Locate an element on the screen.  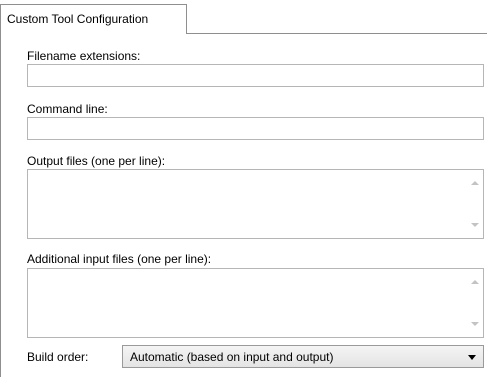
build-order-label: Build order: is located at coordinates (58, 357).